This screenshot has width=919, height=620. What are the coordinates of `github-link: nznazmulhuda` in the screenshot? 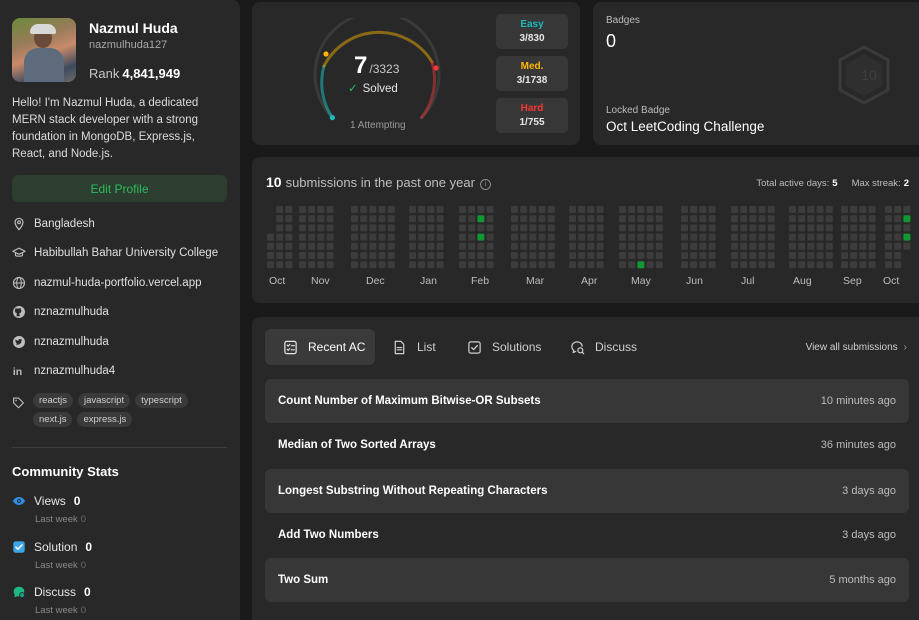 It's located at (71, 312).